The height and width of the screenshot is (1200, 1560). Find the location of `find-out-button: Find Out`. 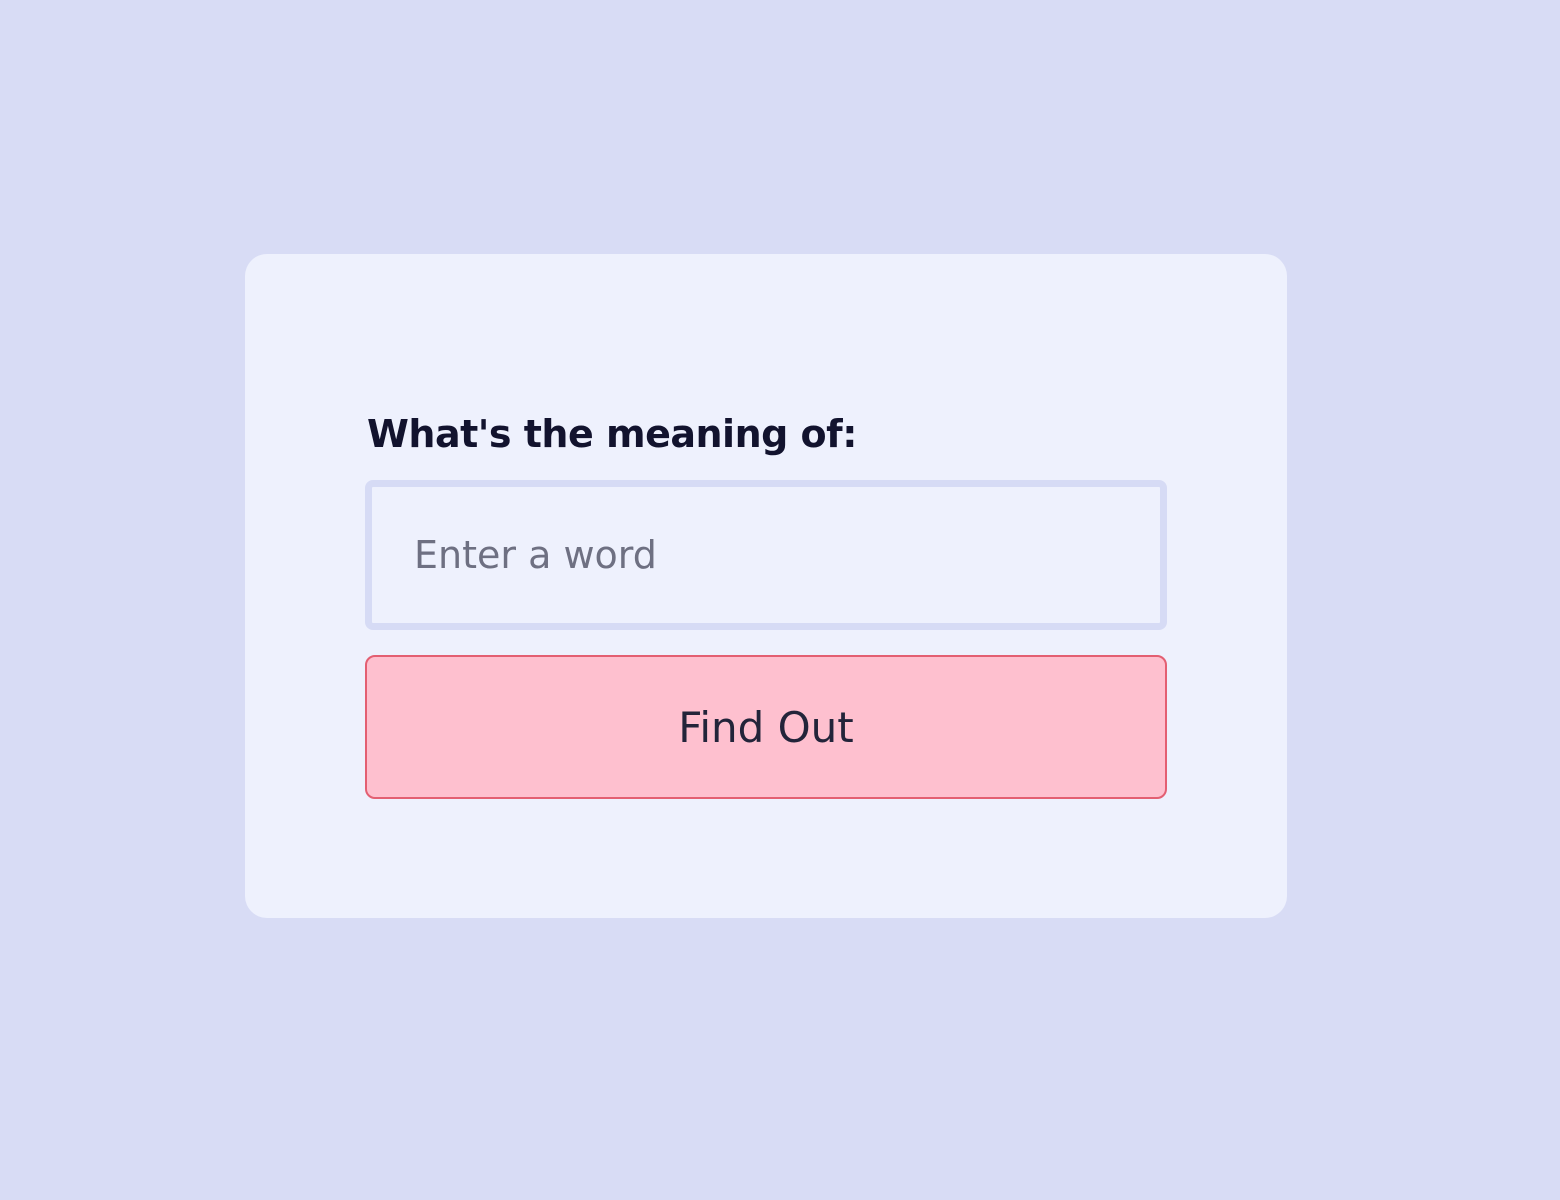

find-out-button: Find Out is located at coordinates (766, 727).